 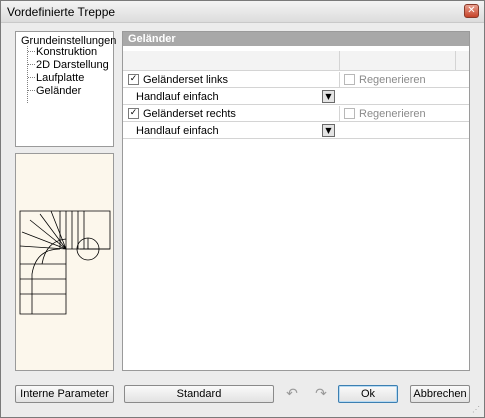 What do you see at coordinates (60, 78) in the screenshot?
I see `tree-item-laufplatte: Laufplatte` at bounding box center [60, 78].